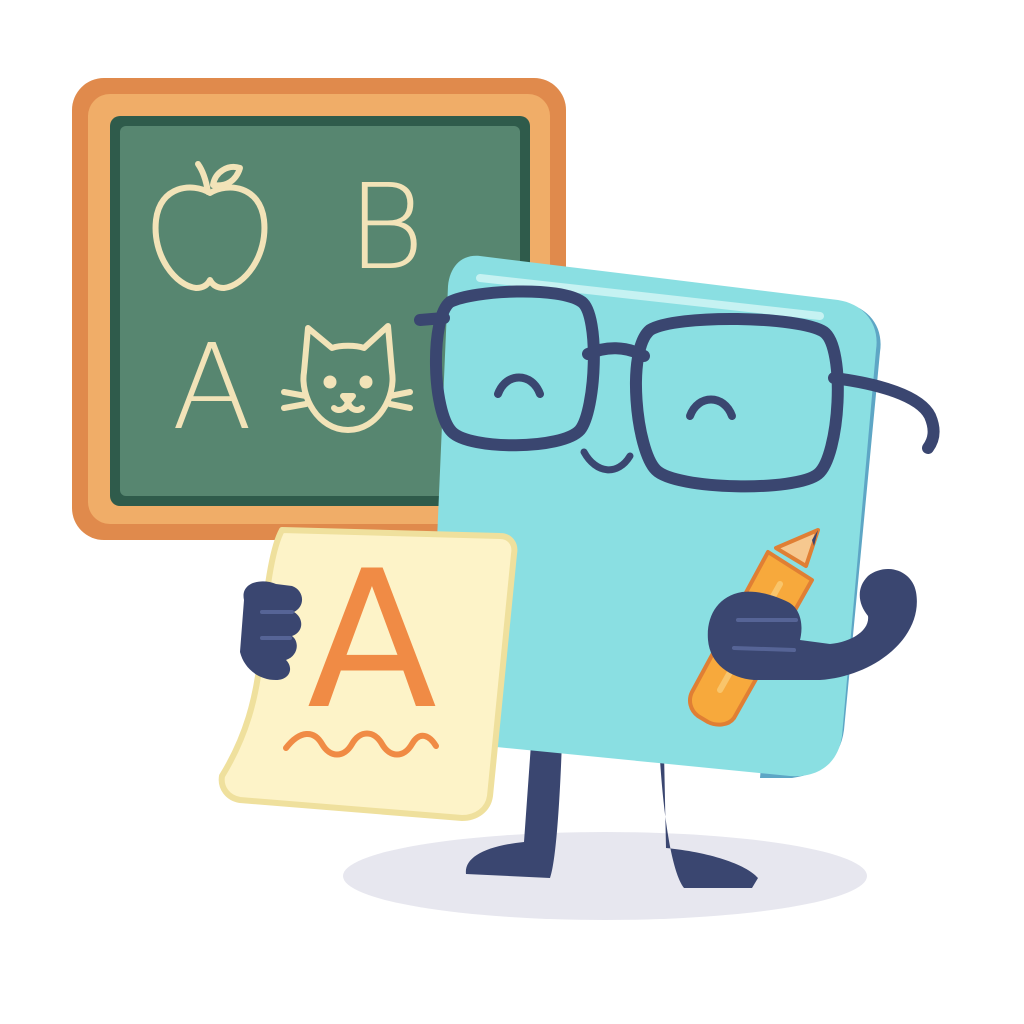  What do you see at coordinates (372, 640) in the screenshot?
I see `paper-letter-a: A` at bounding box center [372, 640].